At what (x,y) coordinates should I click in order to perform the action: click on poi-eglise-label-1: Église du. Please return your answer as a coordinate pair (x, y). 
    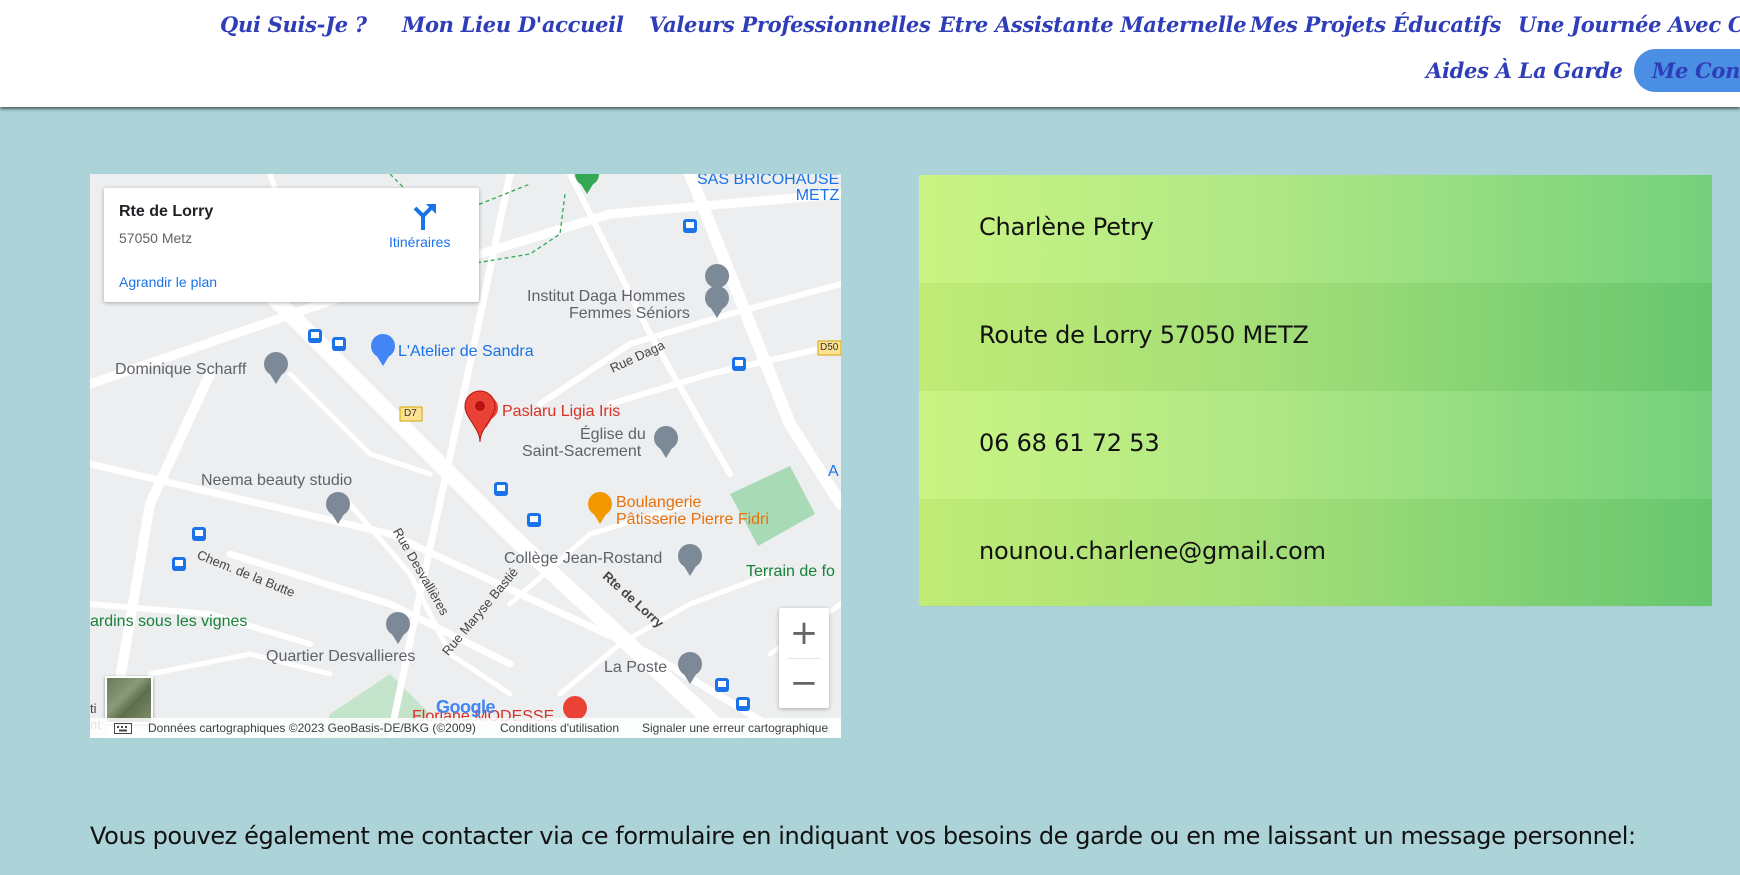
    Looking at the image, I should click on (613, 434).